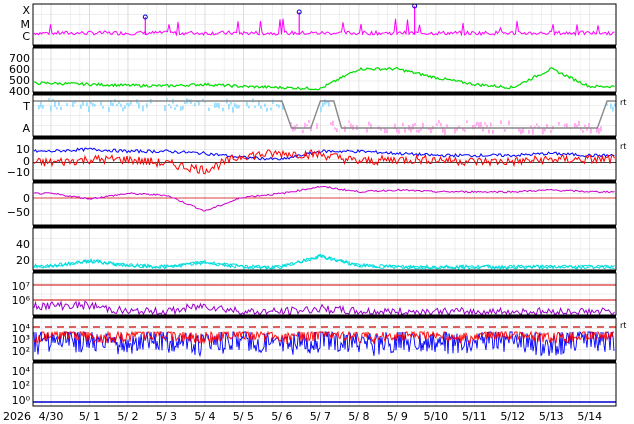 The height and width of the screenshot is (424, 634). What do you see at coordinates (551, 416) in the screenshot?
I see `x-tick-label: 5/13` at bounding box center [551, 416].